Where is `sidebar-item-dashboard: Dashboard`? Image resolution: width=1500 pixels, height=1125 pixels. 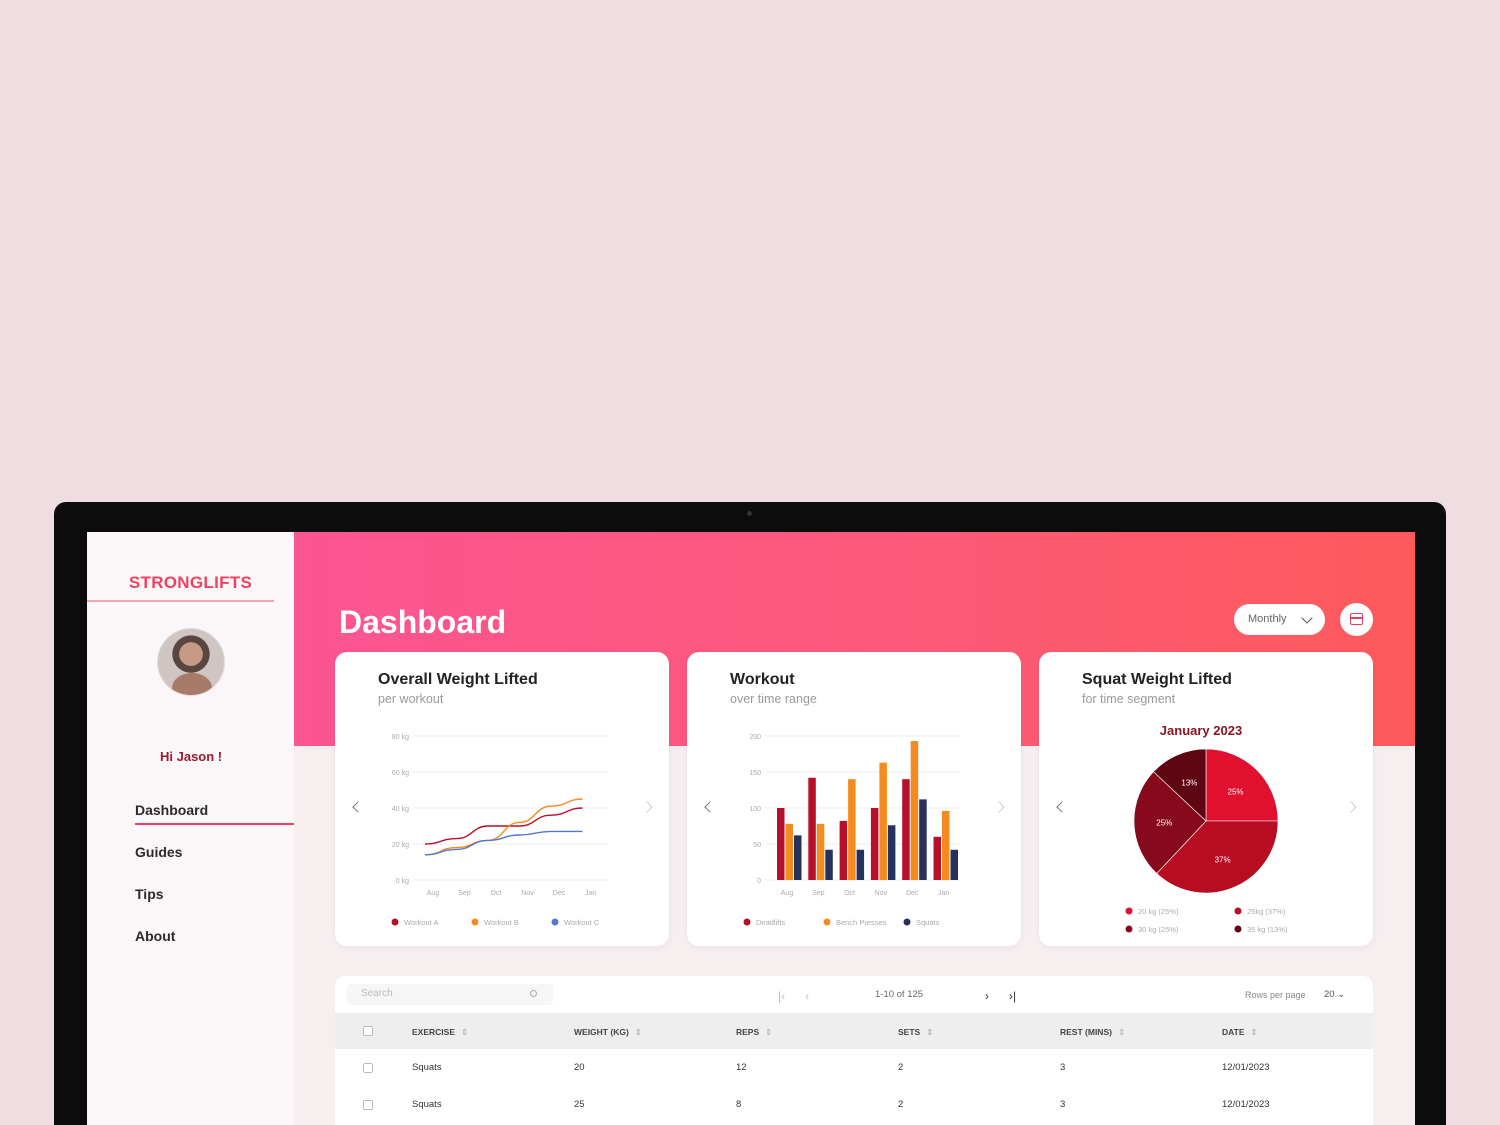 sidebar-item-dashboard: Dashboard is located at coordinates (171, 810).